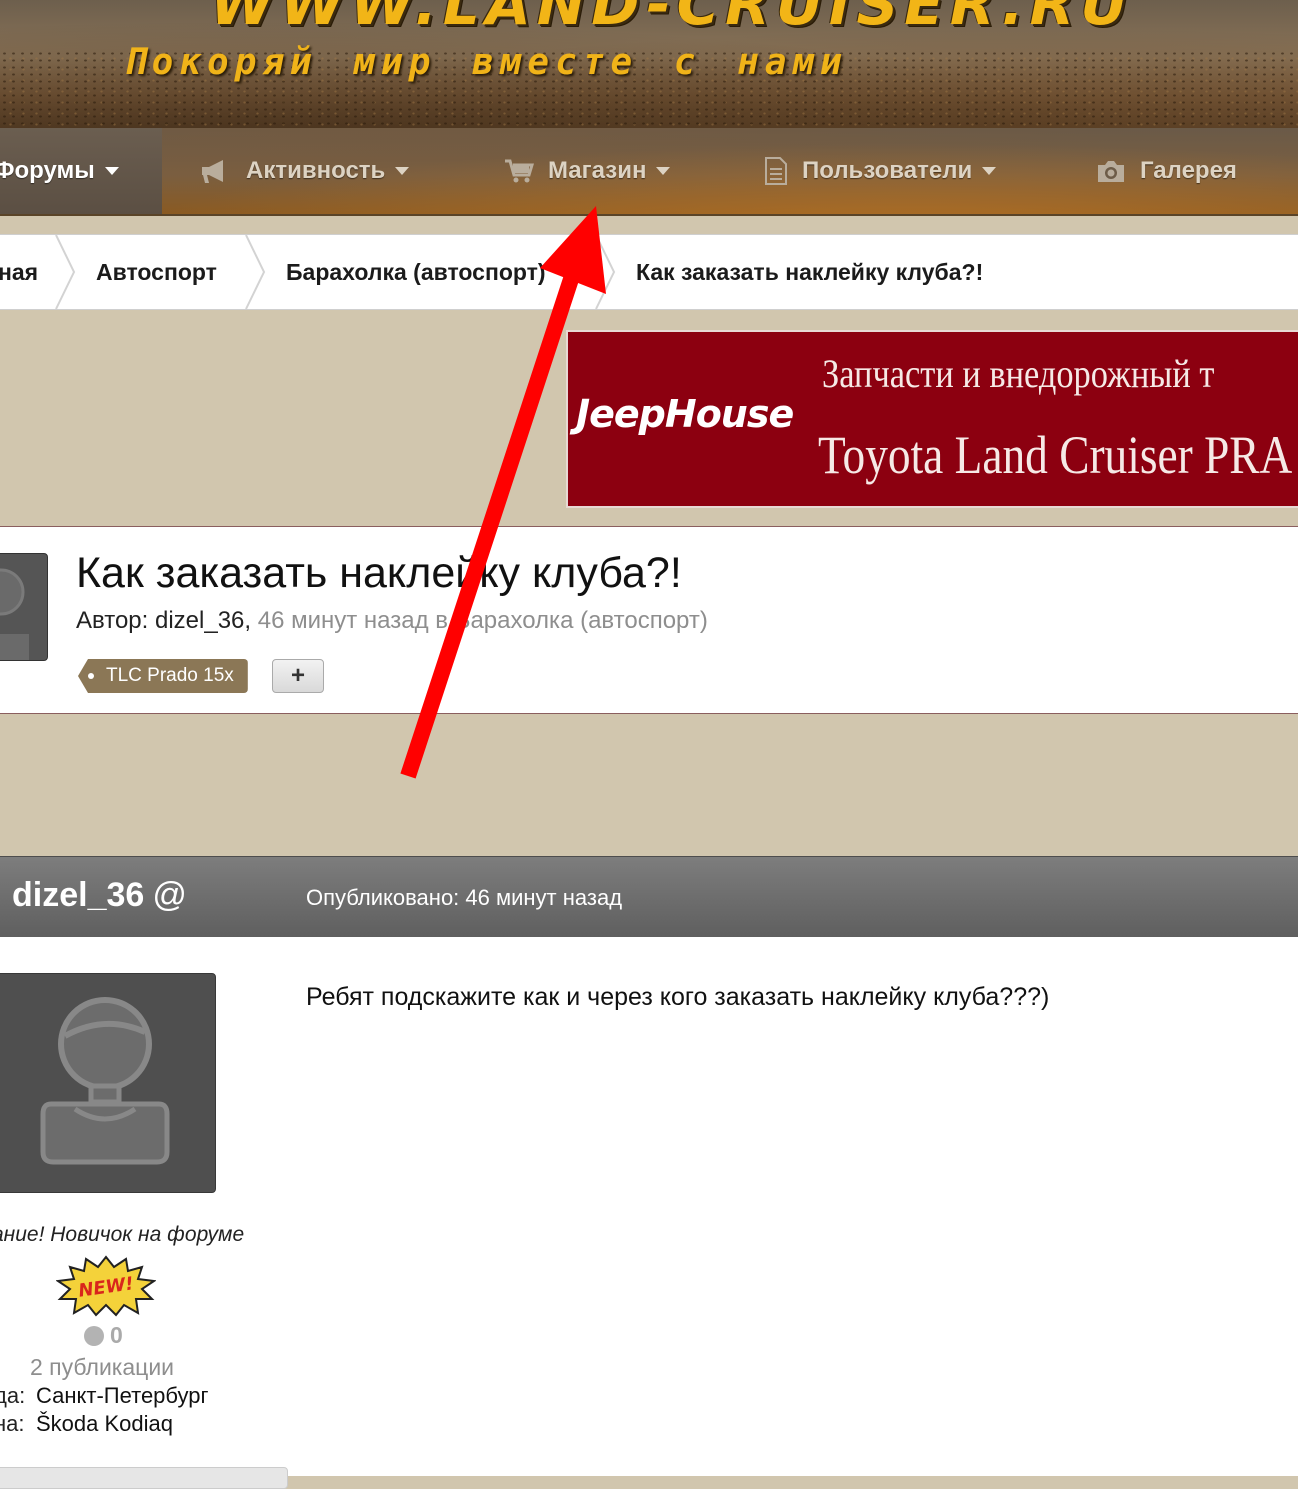 This screenshot has width=1298, height=1489. Describe the element at coordinates (102, 1367) in the screenshot. I see `posts-count: 2 публикации` at that location.